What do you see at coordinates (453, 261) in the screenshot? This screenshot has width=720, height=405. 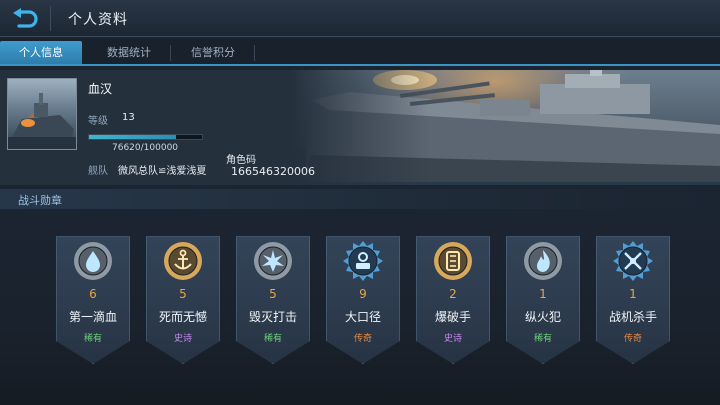 I see `torpedo-emblem-icon` at bounding box center [453, 261].